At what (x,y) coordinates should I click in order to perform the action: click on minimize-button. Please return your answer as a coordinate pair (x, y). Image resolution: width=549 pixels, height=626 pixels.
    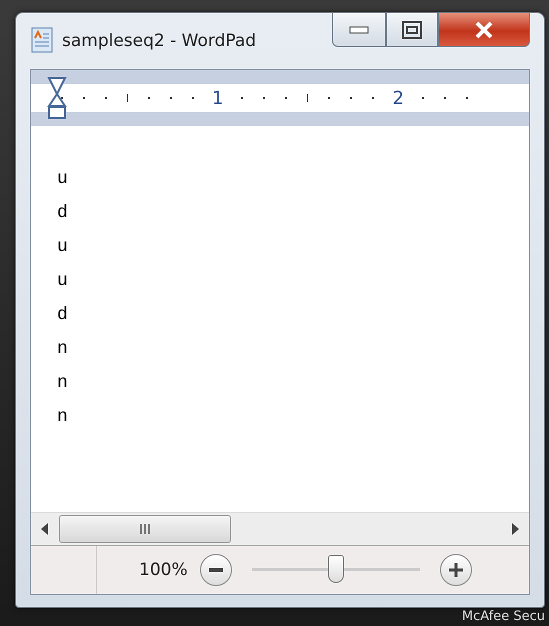
    Looking at the image, I should click on (359, 30).